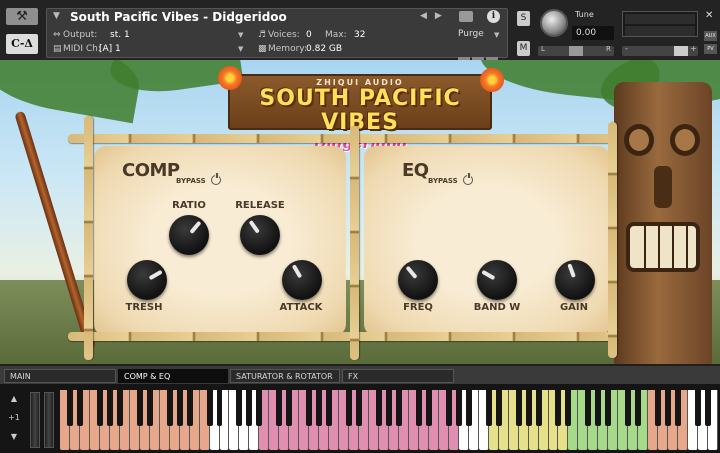  I want to click on mute-button: M, so click(523, 48).